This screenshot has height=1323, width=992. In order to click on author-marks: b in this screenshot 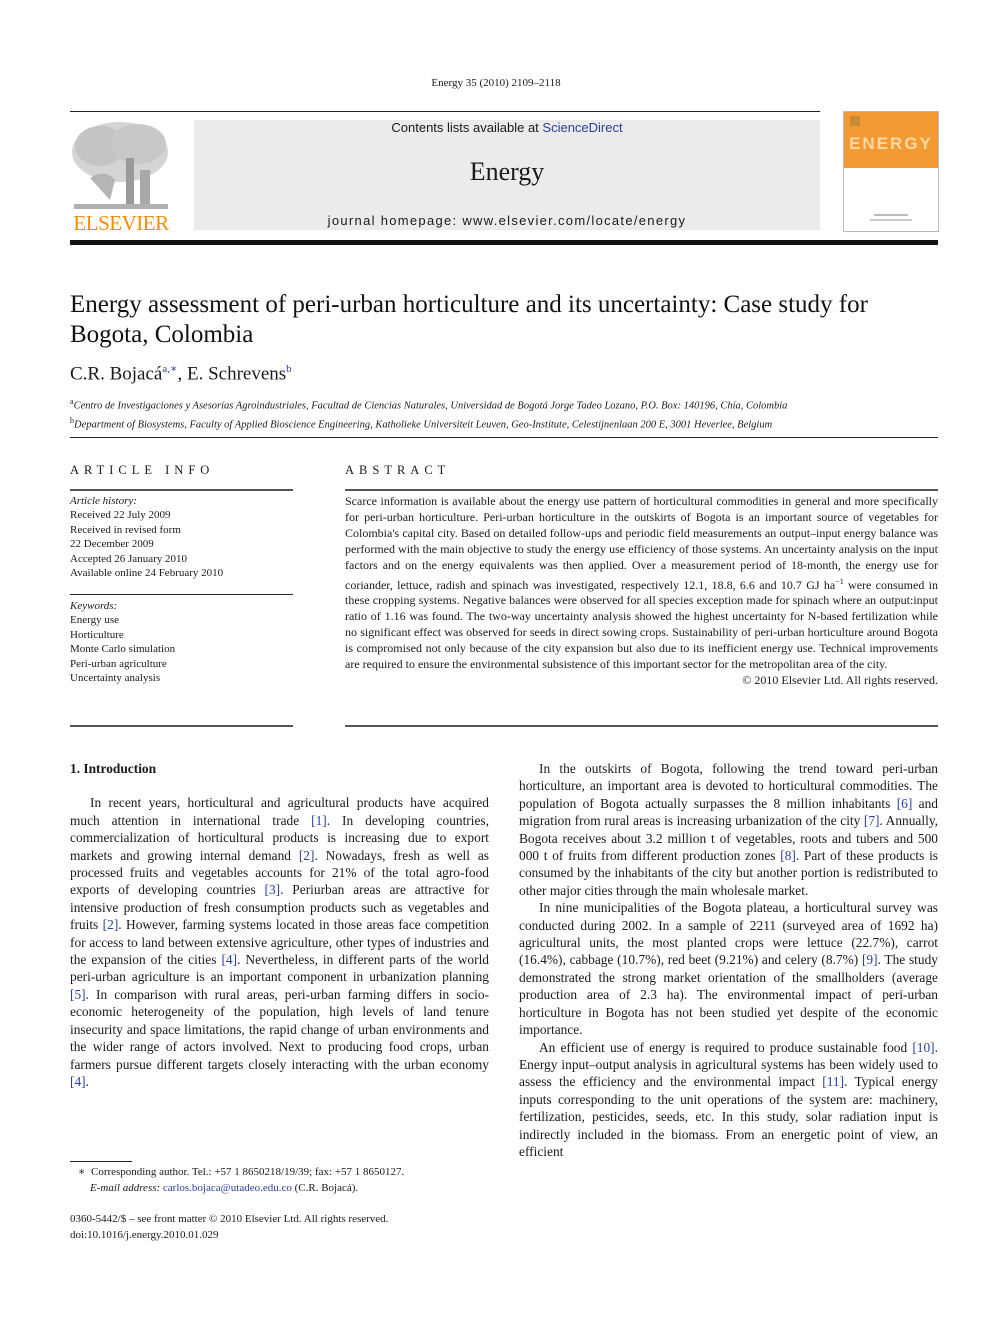, I will do `click(289, 369)`.